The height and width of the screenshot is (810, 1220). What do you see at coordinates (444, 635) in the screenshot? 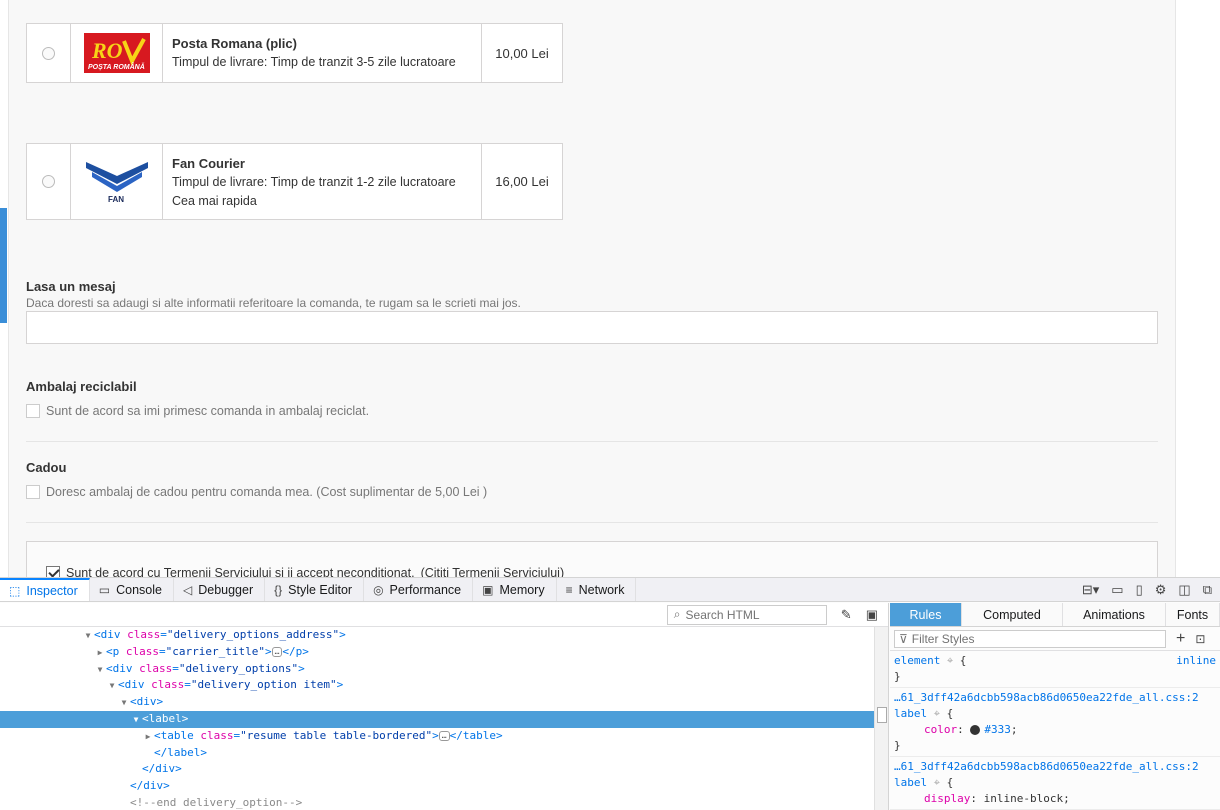
I see `tree-node: ▼ <div class="delivery_options_address">` at bounding box center [444, 635].